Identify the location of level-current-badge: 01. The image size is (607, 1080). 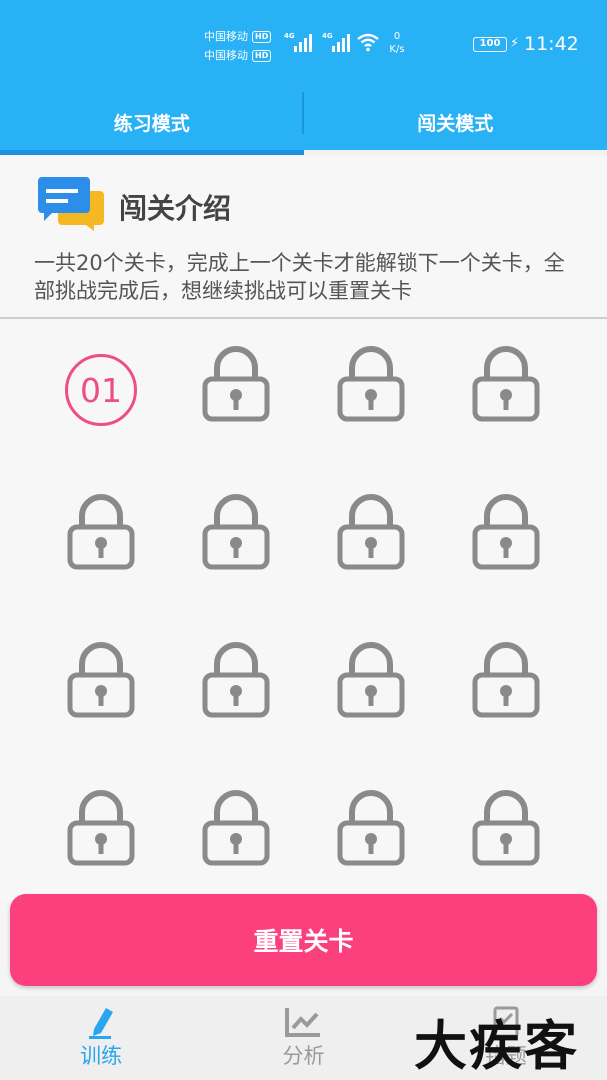
(101, 390).